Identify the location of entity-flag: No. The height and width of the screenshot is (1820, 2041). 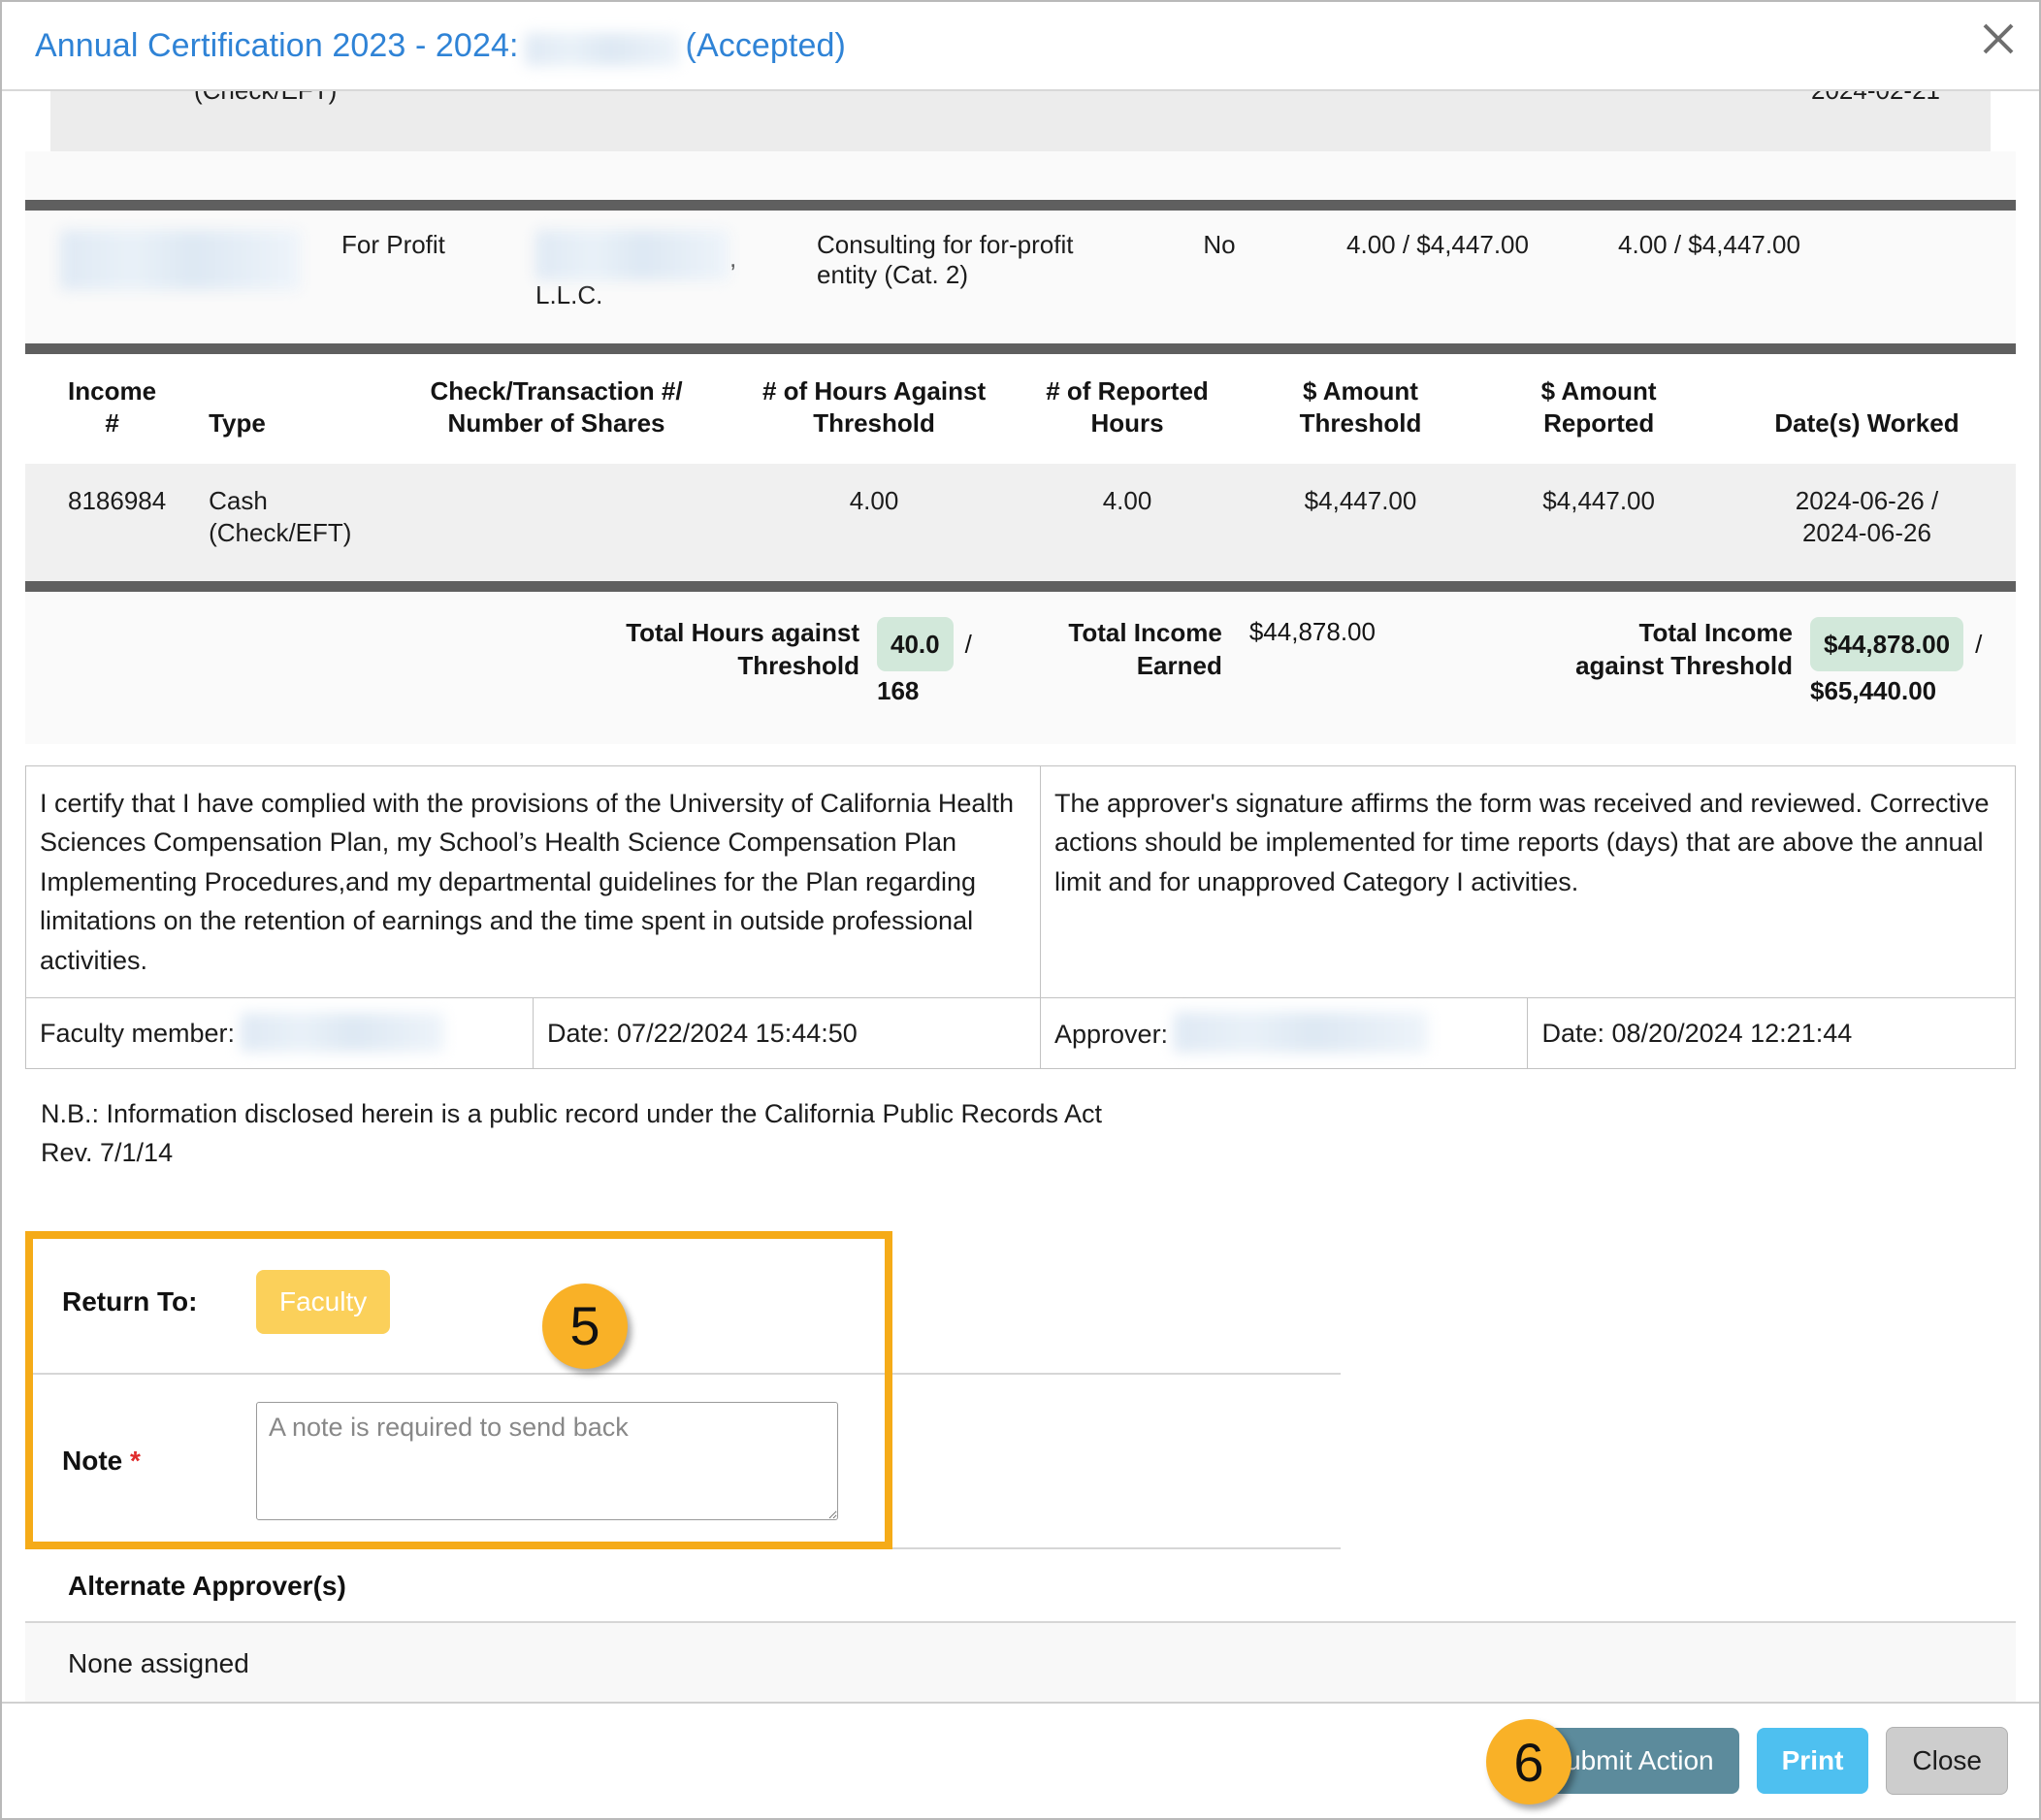
(1219, 244).